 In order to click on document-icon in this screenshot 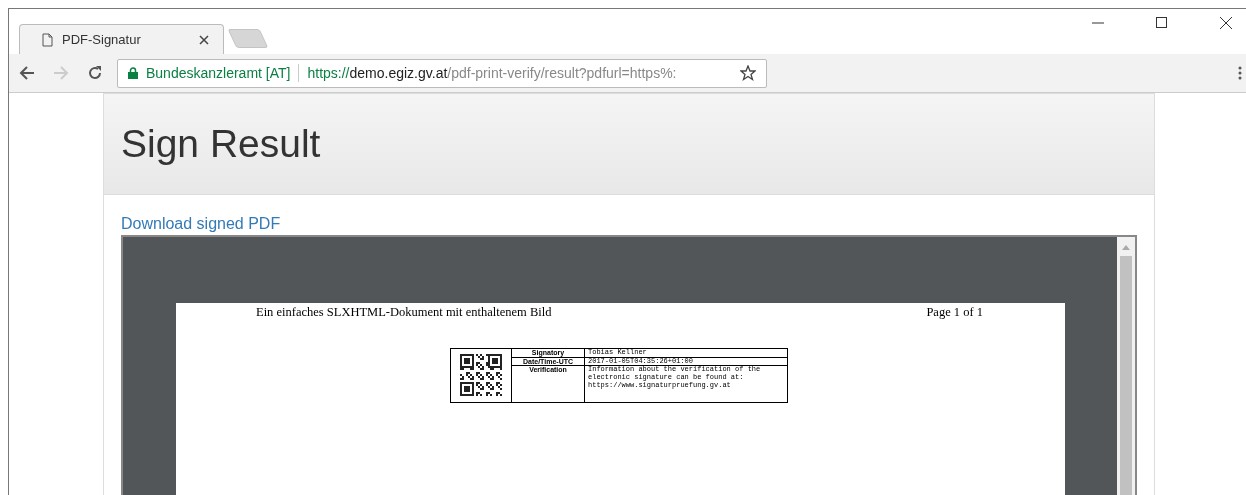, I will do `click(47, 39)`.